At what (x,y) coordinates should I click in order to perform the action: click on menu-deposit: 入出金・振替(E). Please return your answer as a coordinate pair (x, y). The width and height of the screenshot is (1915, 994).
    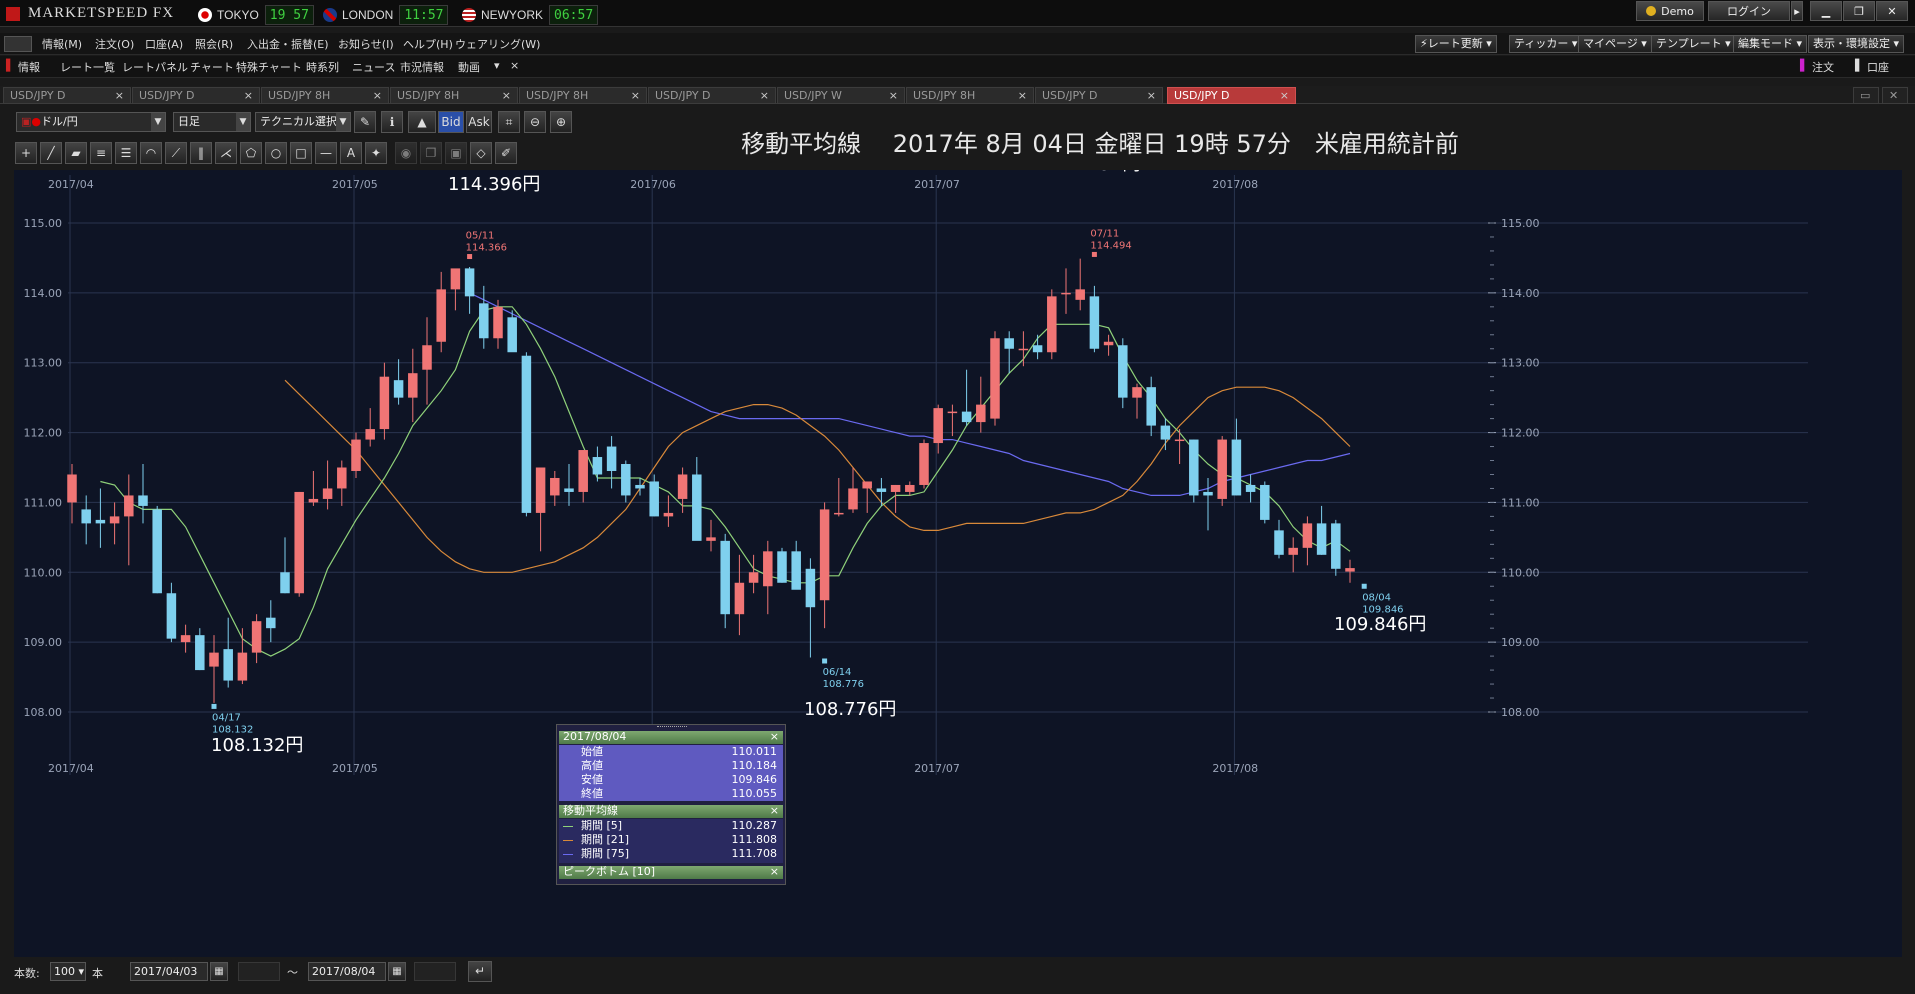
    Looking at the image, I should click on (288, 44).